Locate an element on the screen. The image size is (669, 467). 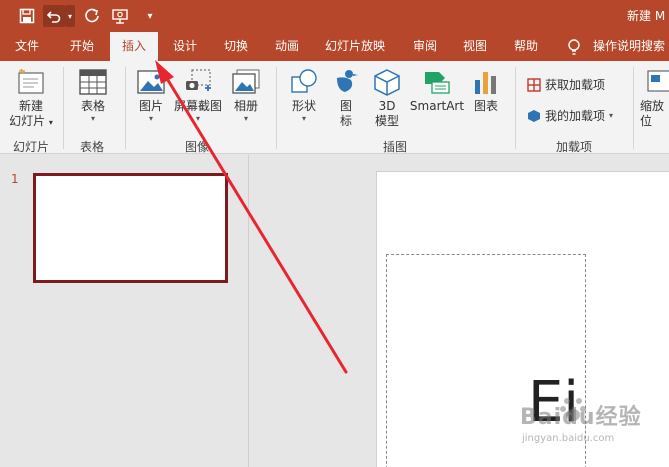
icons-button: 图 标 is located at coordinates (346, 98).